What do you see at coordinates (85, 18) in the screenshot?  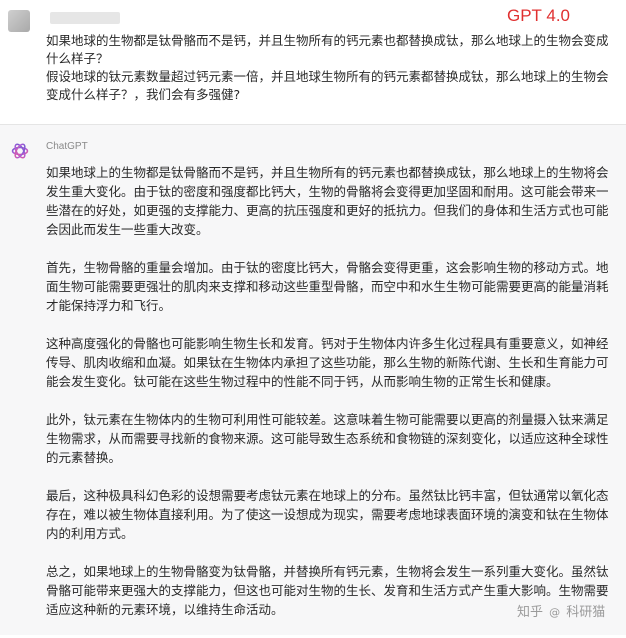 I see `user-name-redacted` at bounding box center [85, 18].